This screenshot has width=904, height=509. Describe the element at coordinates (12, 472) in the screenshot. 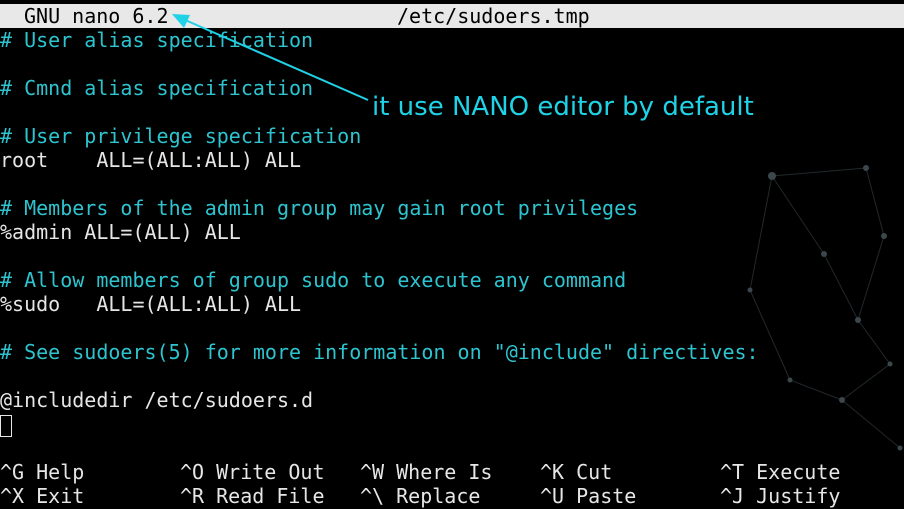

I see `shortcut-key: ^G` at that location.